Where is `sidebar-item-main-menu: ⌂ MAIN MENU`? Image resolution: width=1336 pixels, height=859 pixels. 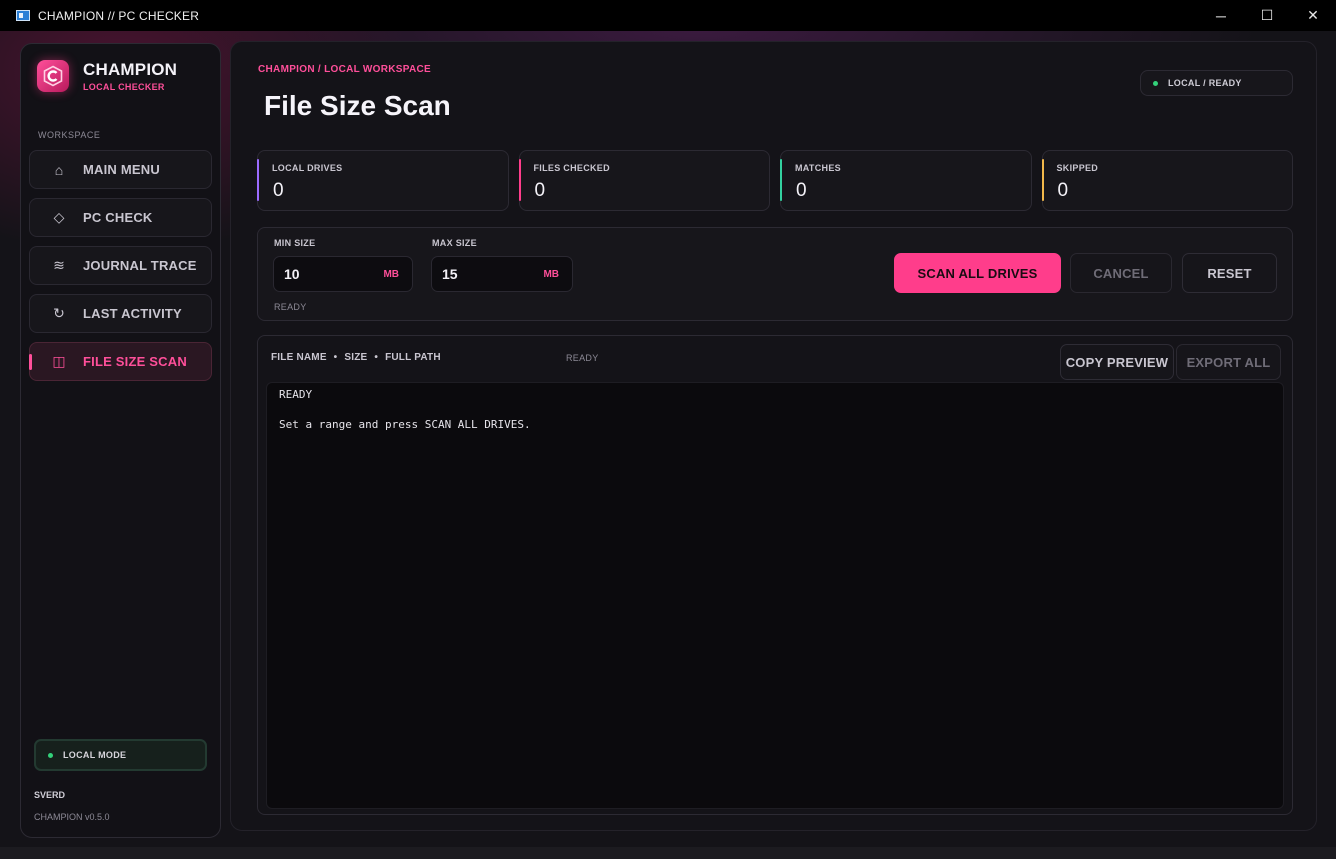 sidebar-item-main-menu: ⌂ MAIN MENU is located at coordinates (120, 169).